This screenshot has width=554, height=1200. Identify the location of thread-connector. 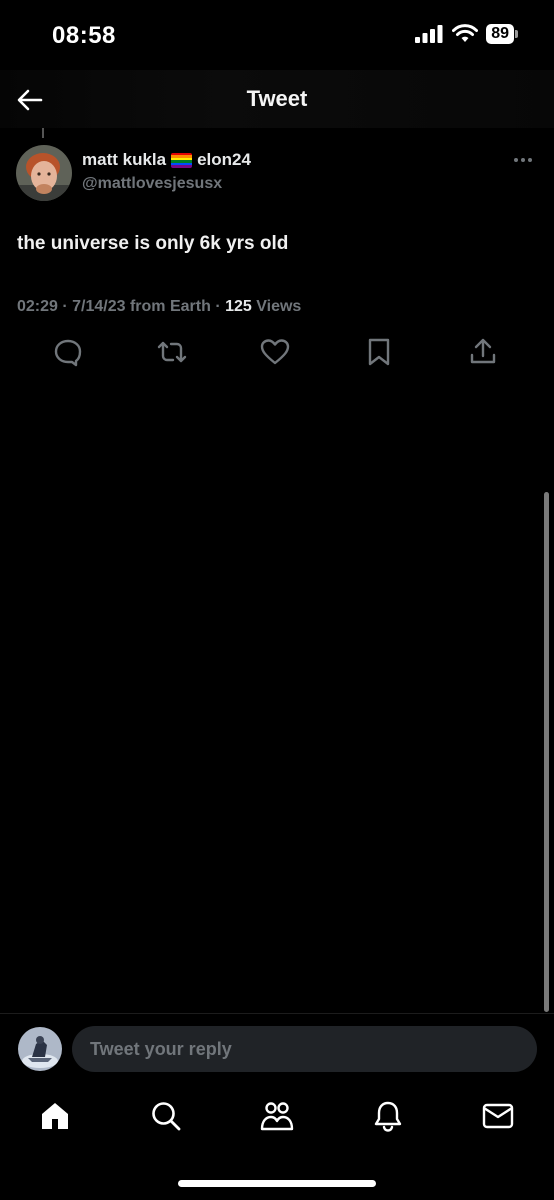
(43, 133).